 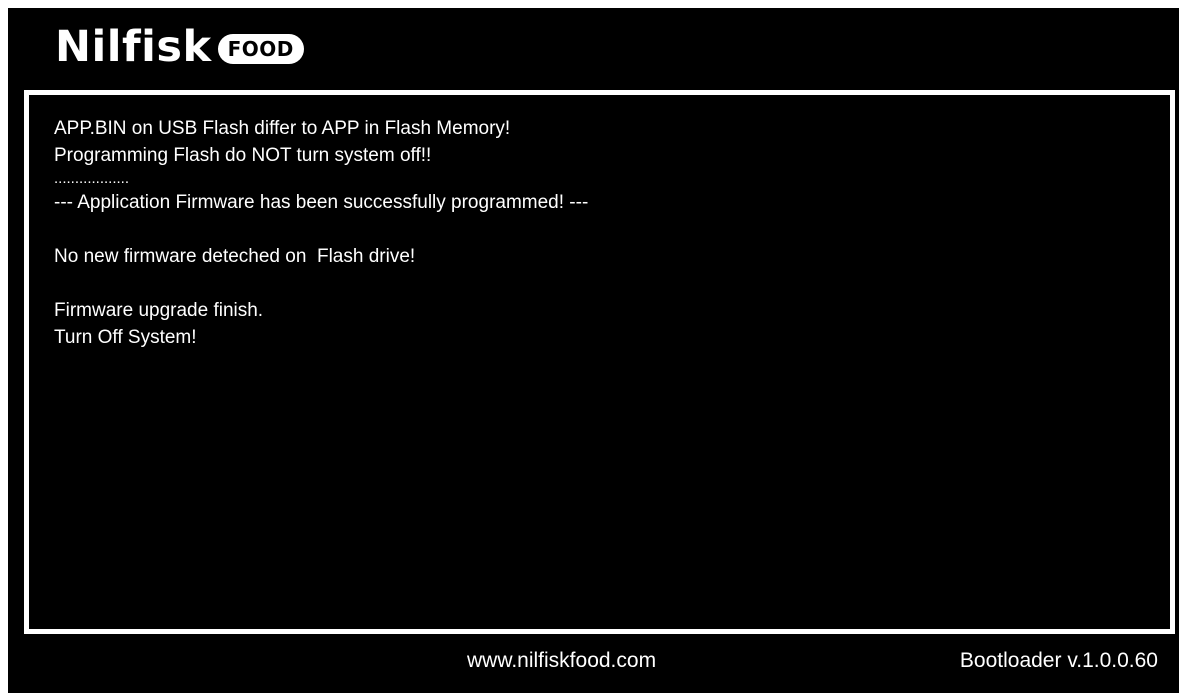 What do you see at coordinates (159, 310) in the screenshot?
I see `console-line: Firmware upgrade finish.` at bounding box center [159, 310].